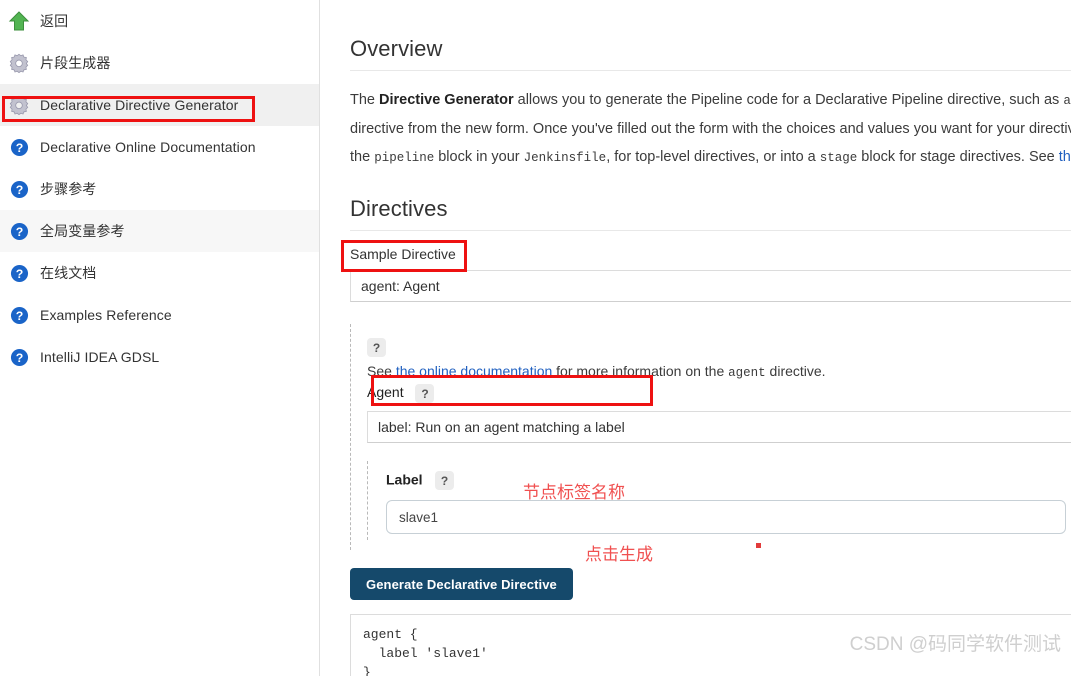 The height and width of the screenshot is (676, 1071). Describe the element at coordinates (758, 545) in the screenshot. I see `annotation-dot` at that location.